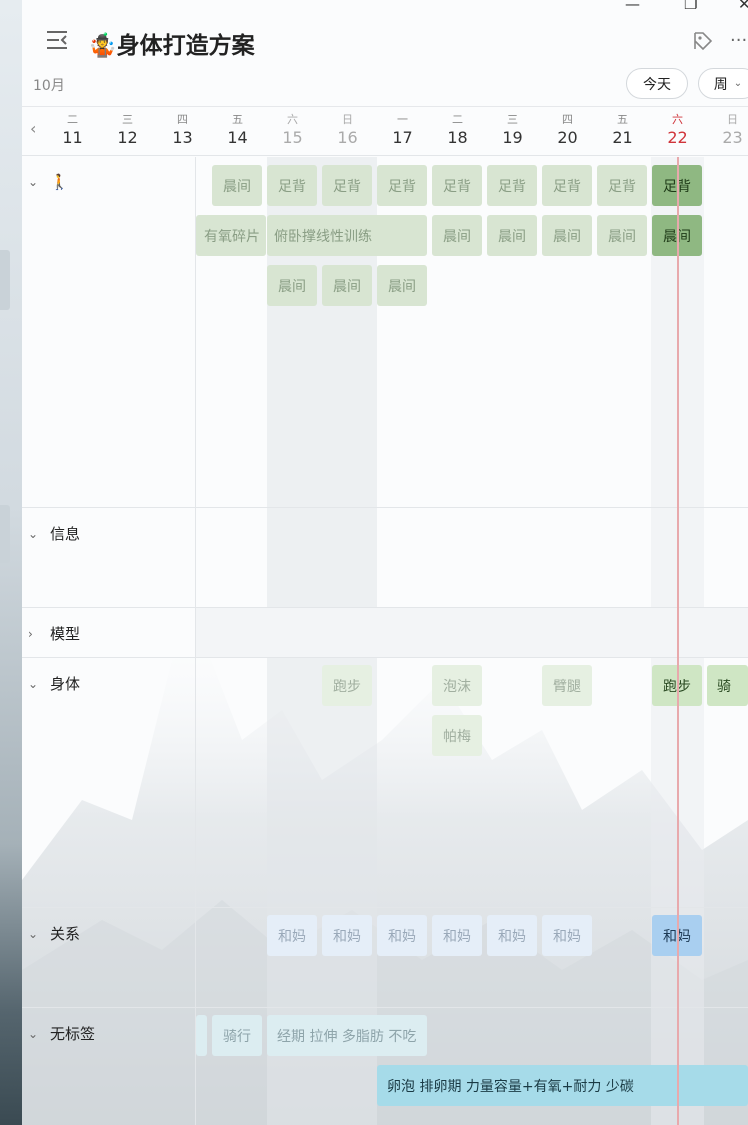 Image resolution: width=748 pixels, height=1125 pixels. What do you see at coordinates (703, 41) in the screenshot?
I see `tag-icon` at bounding box center [703, 41].